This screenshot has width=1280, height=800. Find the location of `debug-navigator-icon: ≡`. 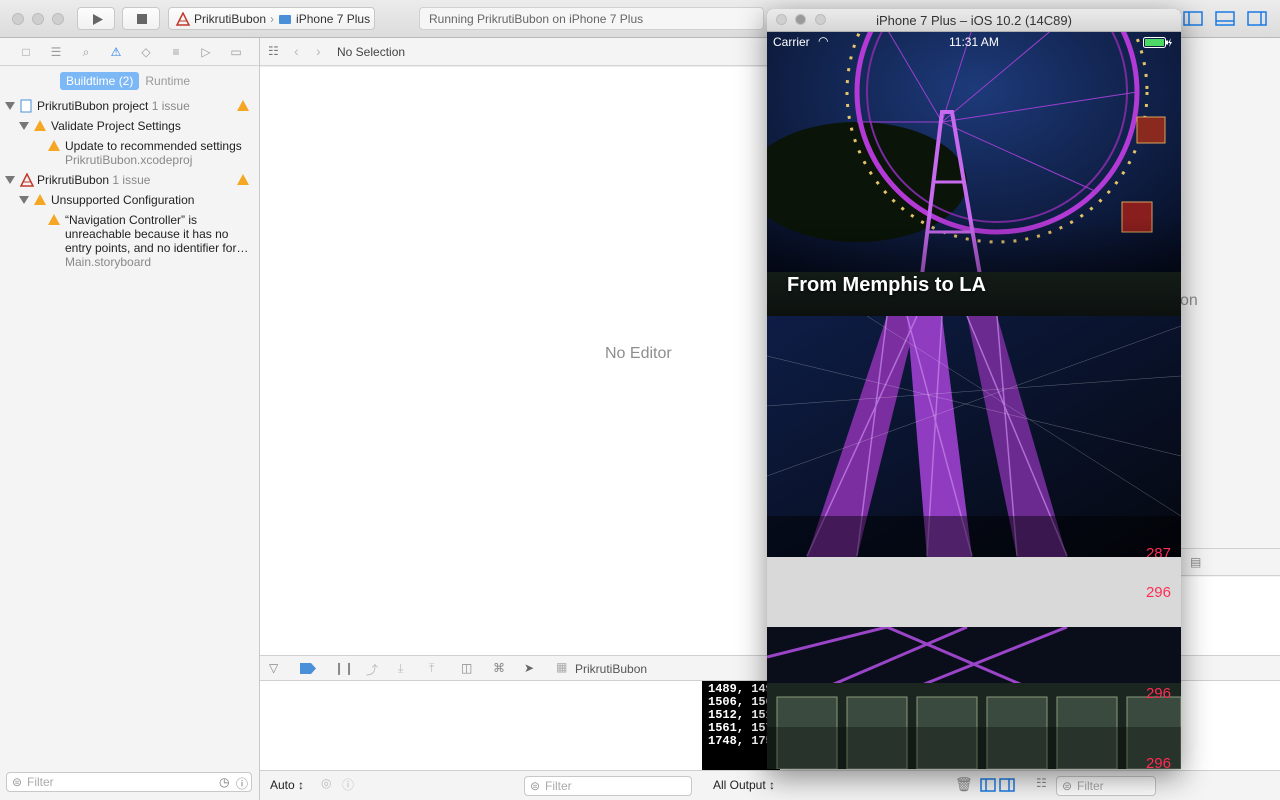

debug-navigator-icon: ≡ is located at coordinates (176, 52).